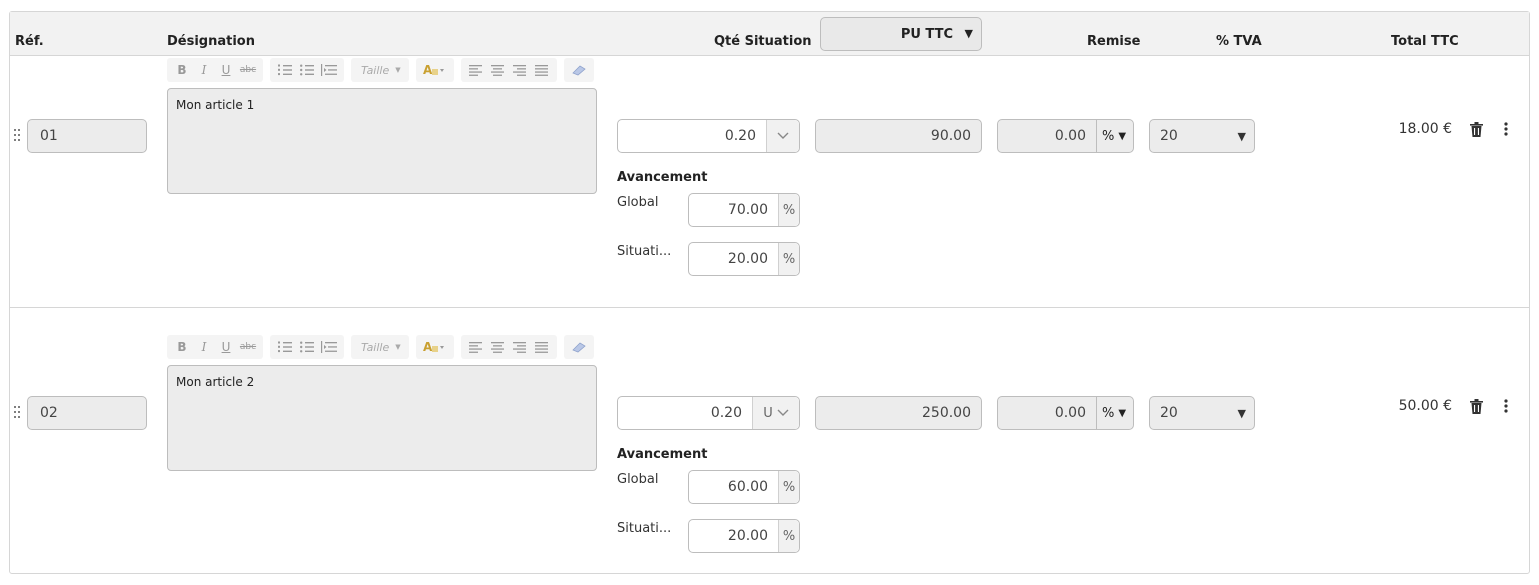 The image size is (1539, 585). What do you see at coordinates (87, 136) in the screenshot?
I see `ref-input: 01` at bounding box center [87, 136].